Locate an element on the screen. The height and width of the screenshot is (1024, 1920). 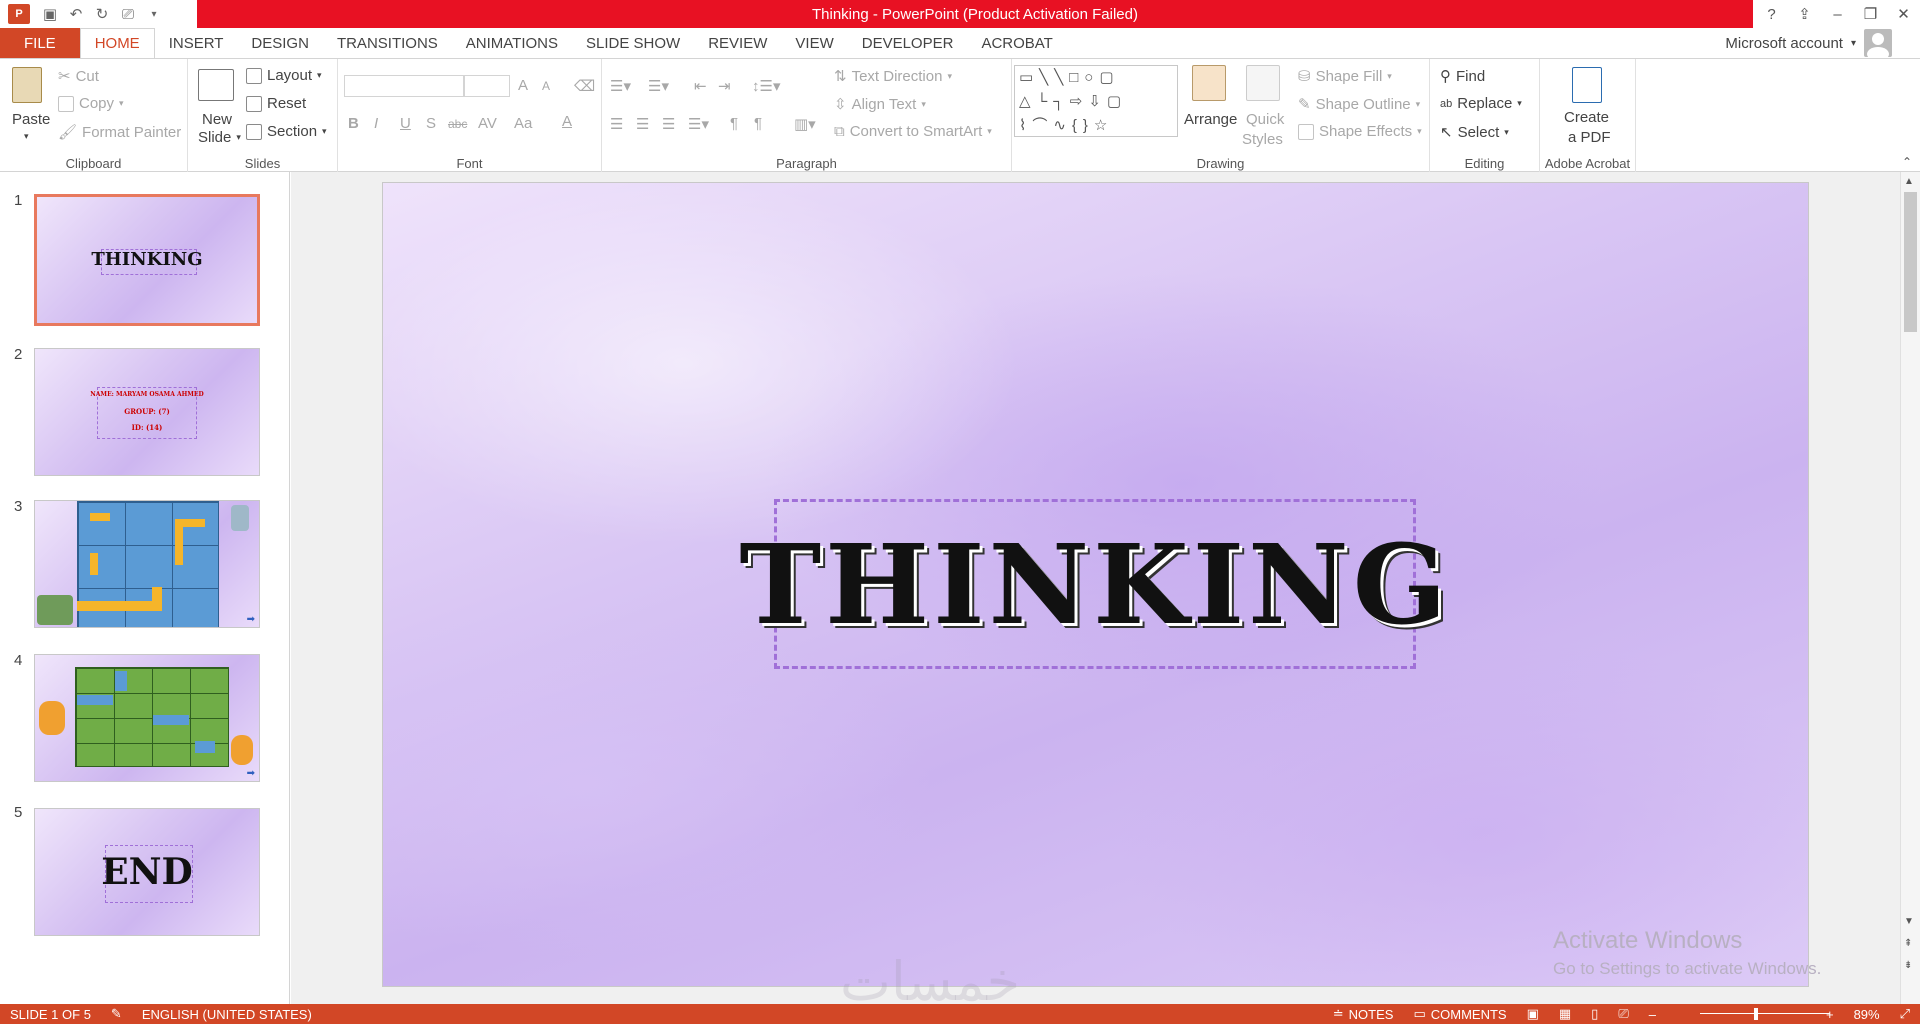
save-icon: ▣ is located at coordinates (50, 14).